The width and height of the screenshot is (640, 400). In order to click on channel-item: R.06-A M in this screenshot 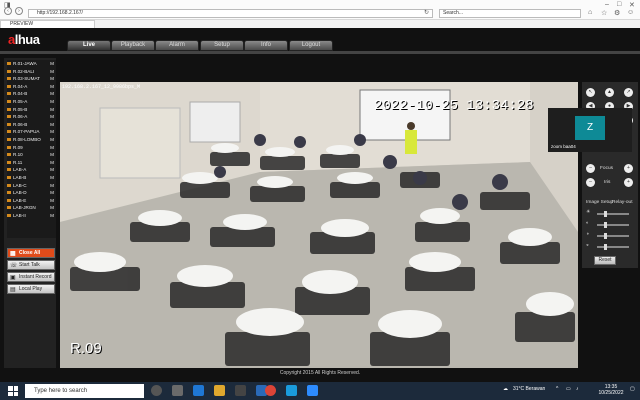, I will do `click(31, 117)`.